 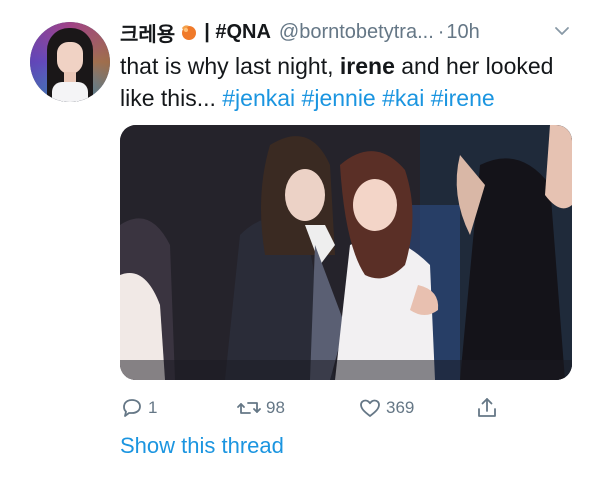 What do you see at coordinates (275, 407) in the screenshot?
I see `retweet-count: 98` at bounding box center [275, 407].